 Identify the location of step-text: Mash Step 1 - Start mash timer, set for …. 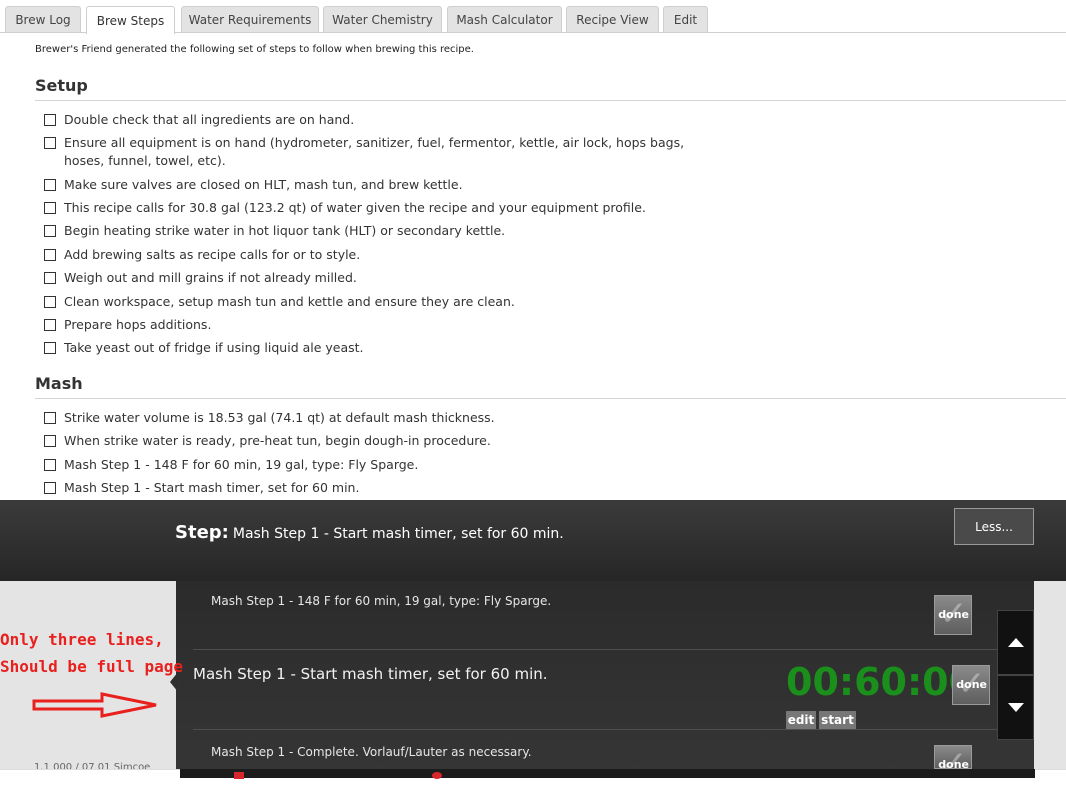
(212, 487).